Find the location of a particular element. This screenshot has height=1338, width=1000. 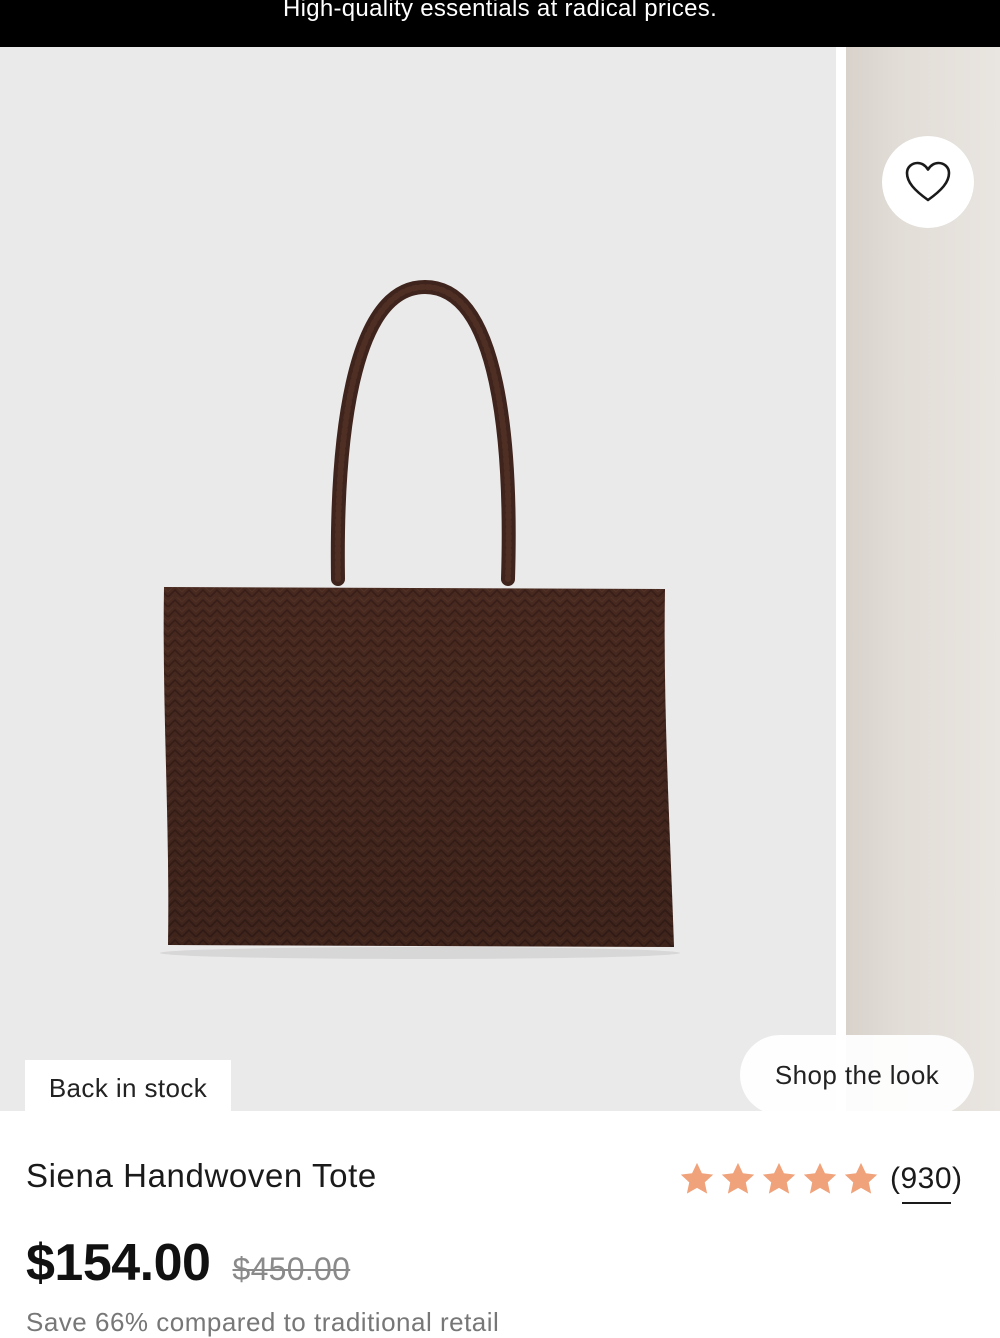

product-rating: (930) is located at coordinates (820, 1180).